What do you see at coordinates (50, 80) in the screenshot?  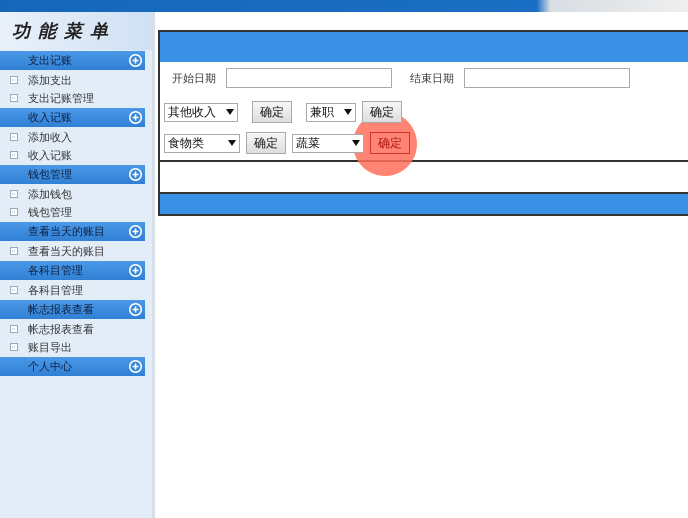 I see `menu-item: 添加支出` at bounding box center [50, 80].